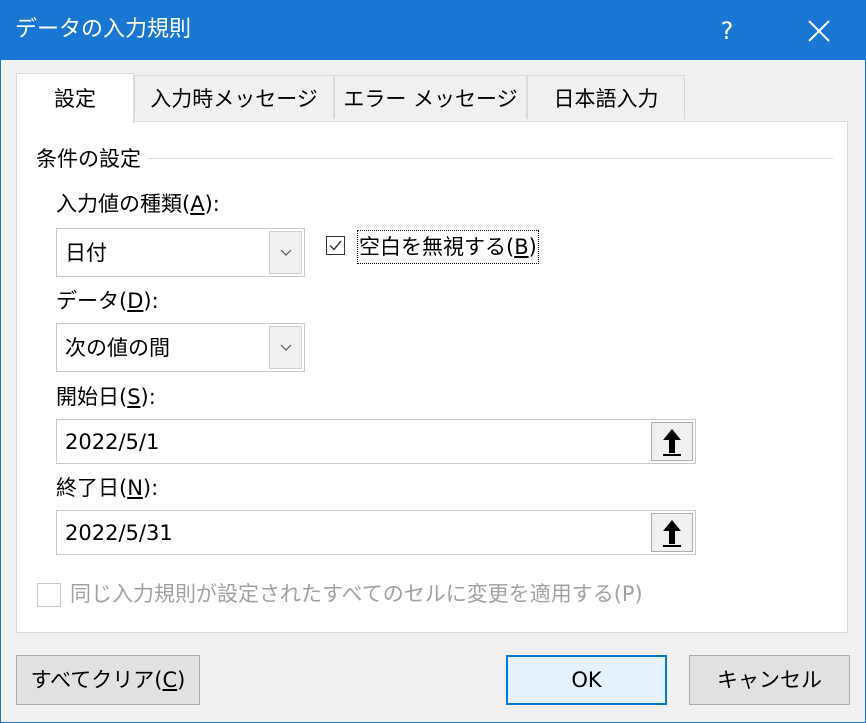  I want to click on data-label: データ(D):, so click(107, 301).